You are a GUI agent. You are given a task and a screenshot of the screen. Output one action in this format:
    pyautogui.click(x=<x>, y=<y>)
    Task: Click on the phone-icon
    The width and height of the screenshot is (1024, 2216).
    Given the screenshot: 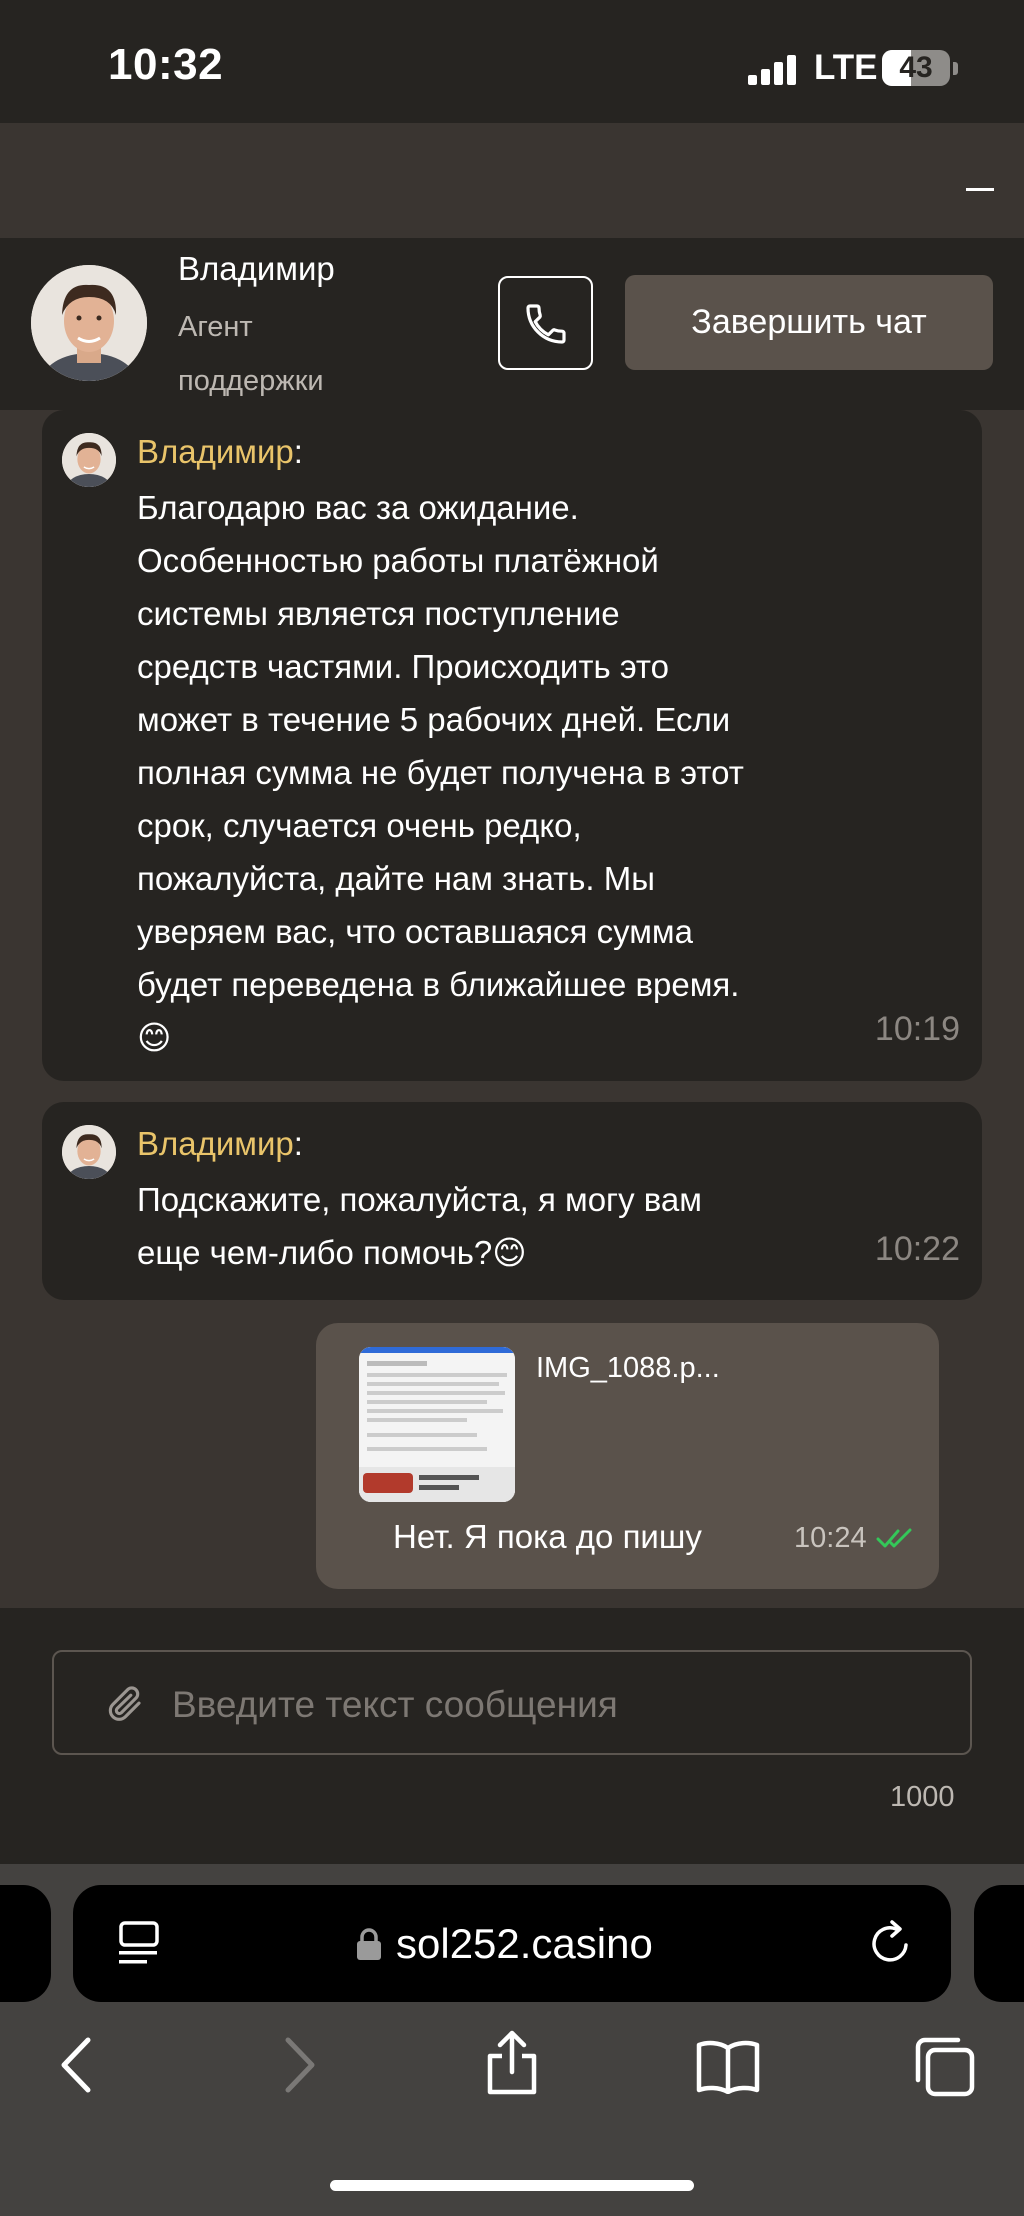 What is the action you would take?
    pyautogui.click(x=546, y=324)
    